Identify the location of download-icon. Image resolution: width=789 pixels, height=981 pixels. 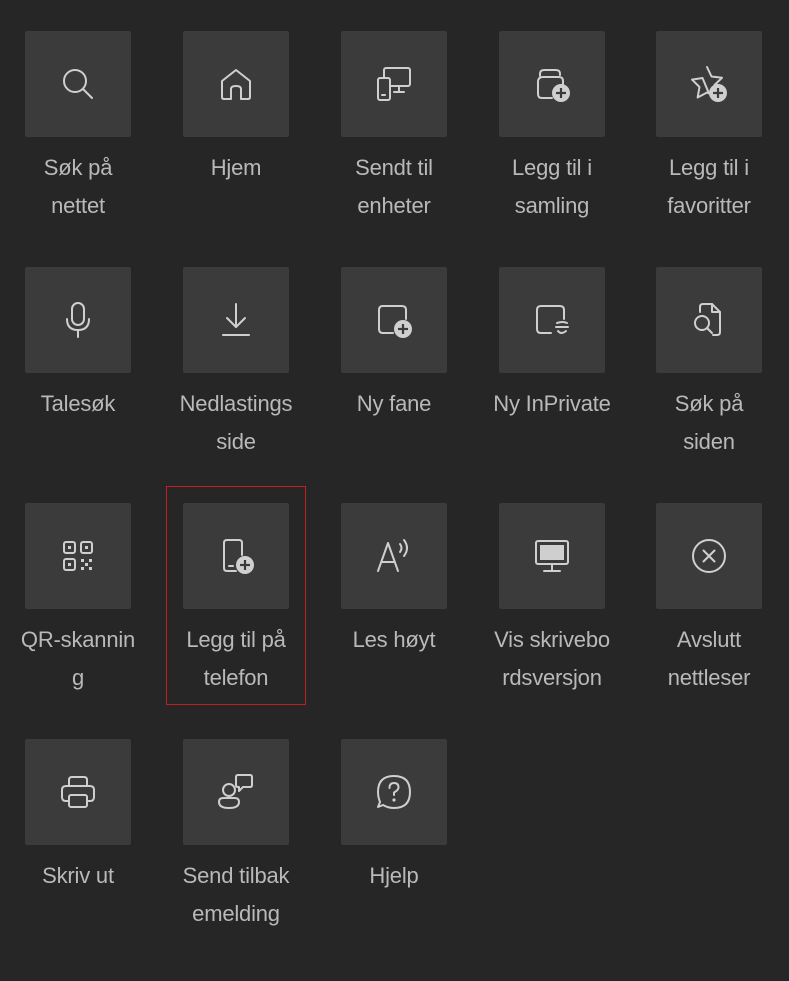
(236, 319).